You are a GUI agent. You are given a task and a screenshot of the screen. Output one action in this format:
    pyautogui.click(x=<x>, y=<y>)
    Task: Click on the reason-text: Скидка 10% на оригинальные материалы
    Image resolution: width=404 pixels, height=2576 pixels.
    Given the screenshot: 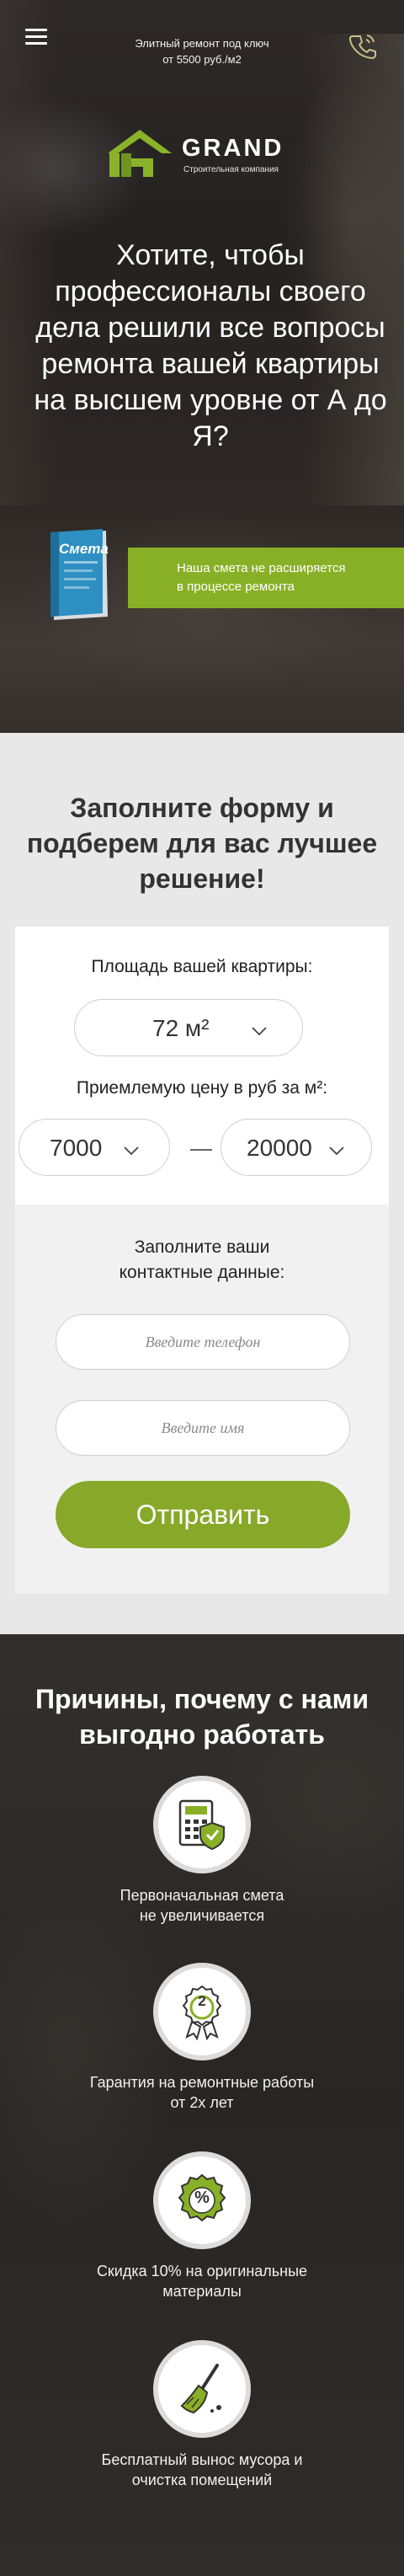 What is the action you would take?
    pyautogui.click(x=202, y=2281)
    